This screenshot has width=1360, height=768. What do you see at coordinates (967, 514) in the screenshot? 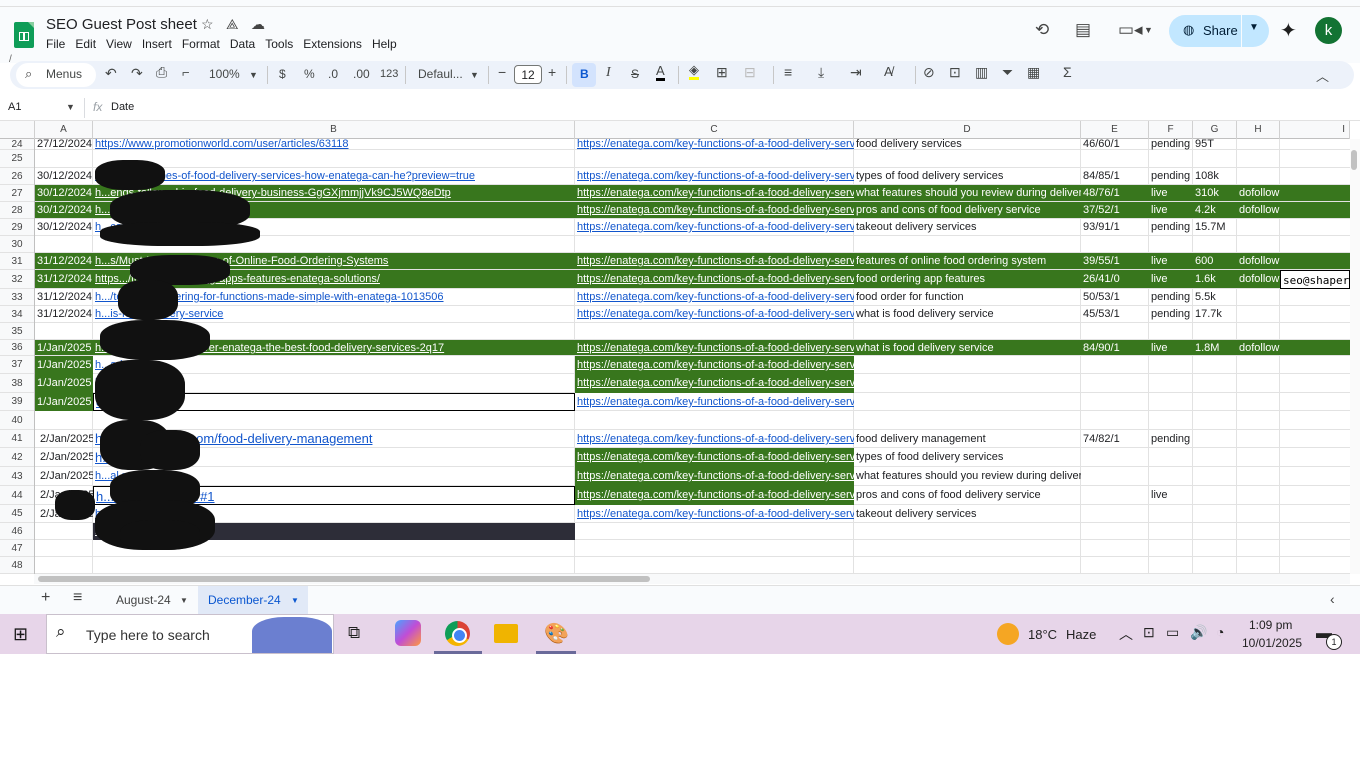
I see `cell-d: takeout delivery services` at bounding box center [967, 514].